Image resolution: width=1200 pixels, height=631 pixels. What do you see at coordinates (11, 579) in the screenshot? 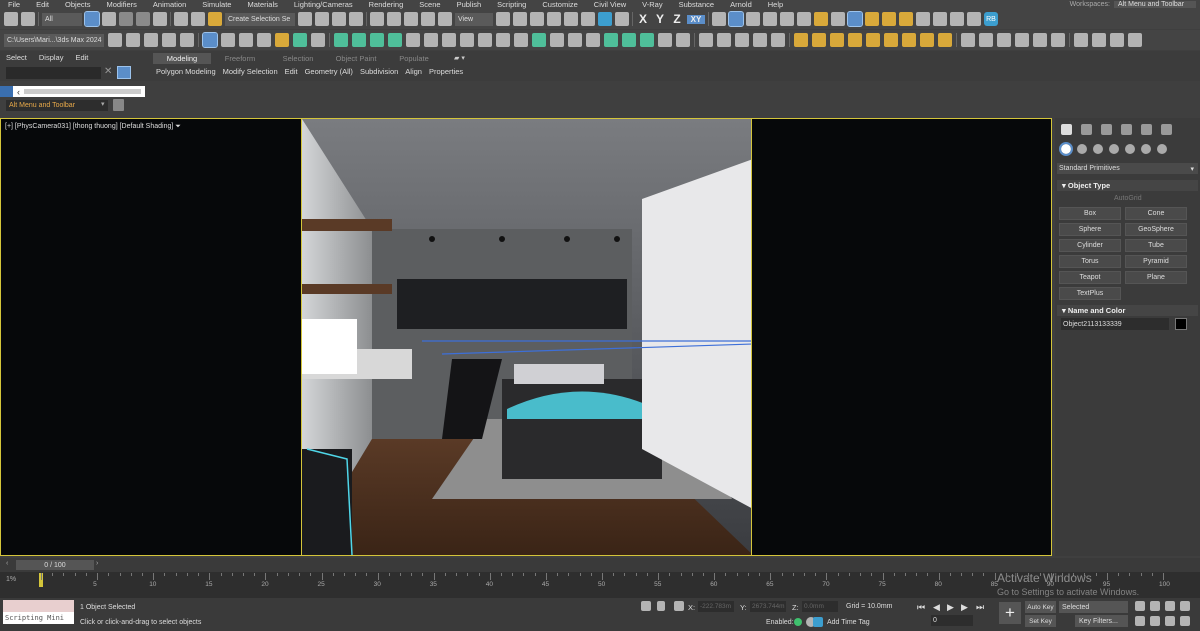
I see `track-bar-zoom: 1%` at bounding box center [11, 579].